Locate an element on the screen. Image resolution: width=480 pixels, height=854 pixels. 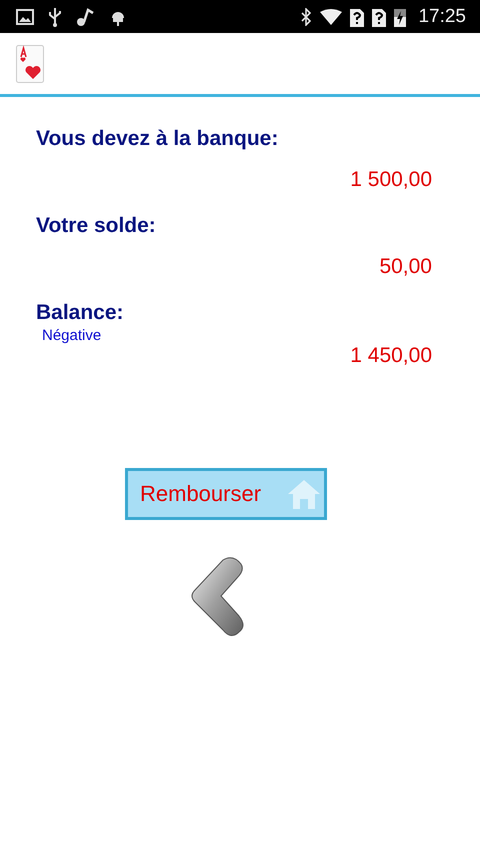
bluetooth-icon is located at coordinates (306, 17).